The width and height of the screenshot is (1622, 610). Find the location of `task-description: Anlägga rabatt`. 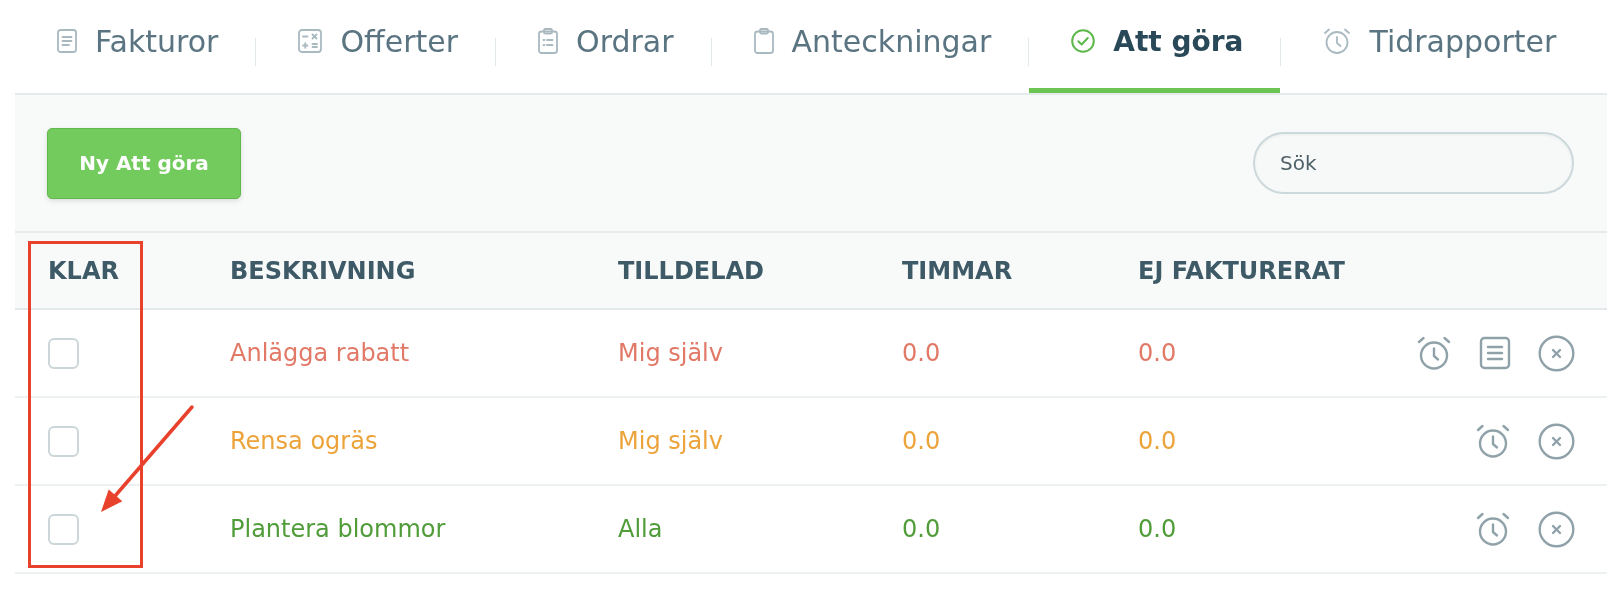

task-description: Anlägga rabatt is located at coordinates (320, 353).